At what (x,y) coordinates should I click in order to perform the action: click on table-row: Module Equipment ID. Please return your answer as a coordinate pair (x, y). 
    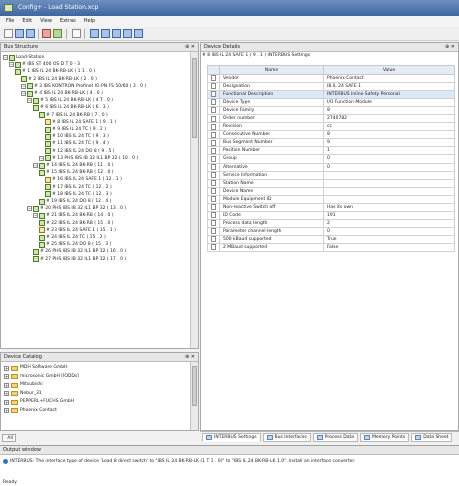
    Looking at the image, I should click on (331, 199).